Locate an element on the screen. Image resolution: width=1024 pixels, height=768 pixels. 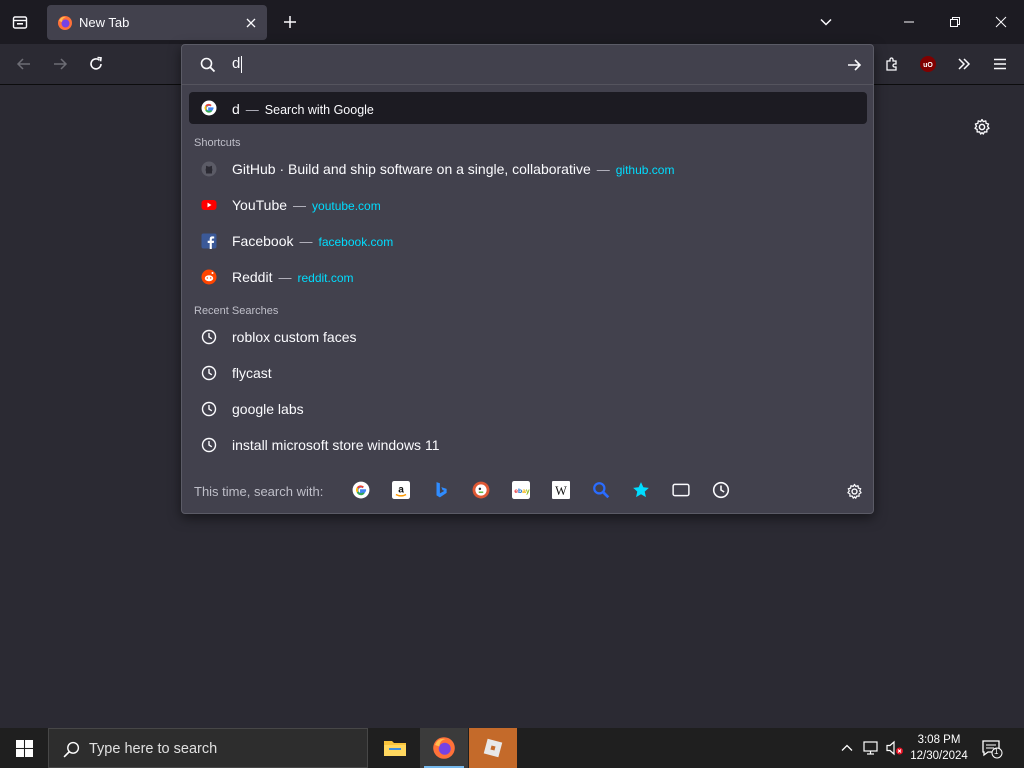
ublock-icon: uO is located at coordinates (928, 64).